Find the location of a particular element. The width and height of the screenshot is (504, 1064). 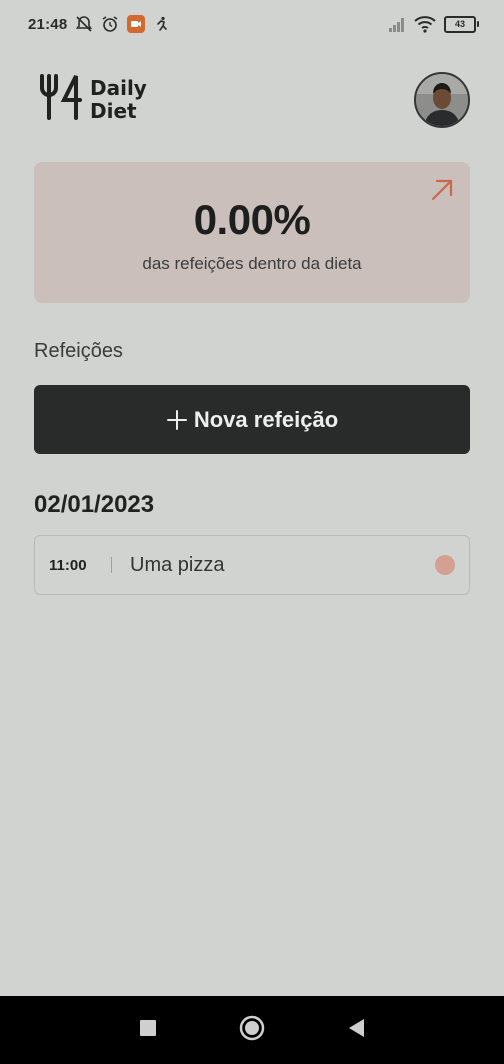

app-logo: Daily Diet is located at coordinates (92, 99).